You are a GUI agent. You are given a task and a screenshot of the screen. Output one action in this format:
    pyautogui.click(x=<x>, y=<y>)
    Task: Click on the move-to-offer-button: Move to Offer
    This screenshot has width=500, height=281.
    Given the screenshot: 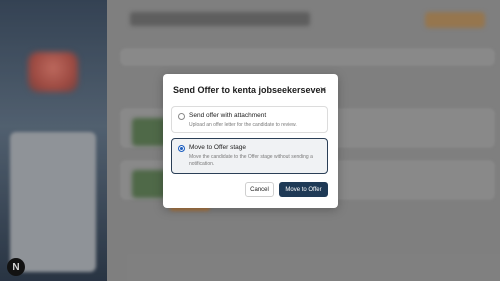 What is the action you would take?
    pyautogui.click(x=303, y=189)
    